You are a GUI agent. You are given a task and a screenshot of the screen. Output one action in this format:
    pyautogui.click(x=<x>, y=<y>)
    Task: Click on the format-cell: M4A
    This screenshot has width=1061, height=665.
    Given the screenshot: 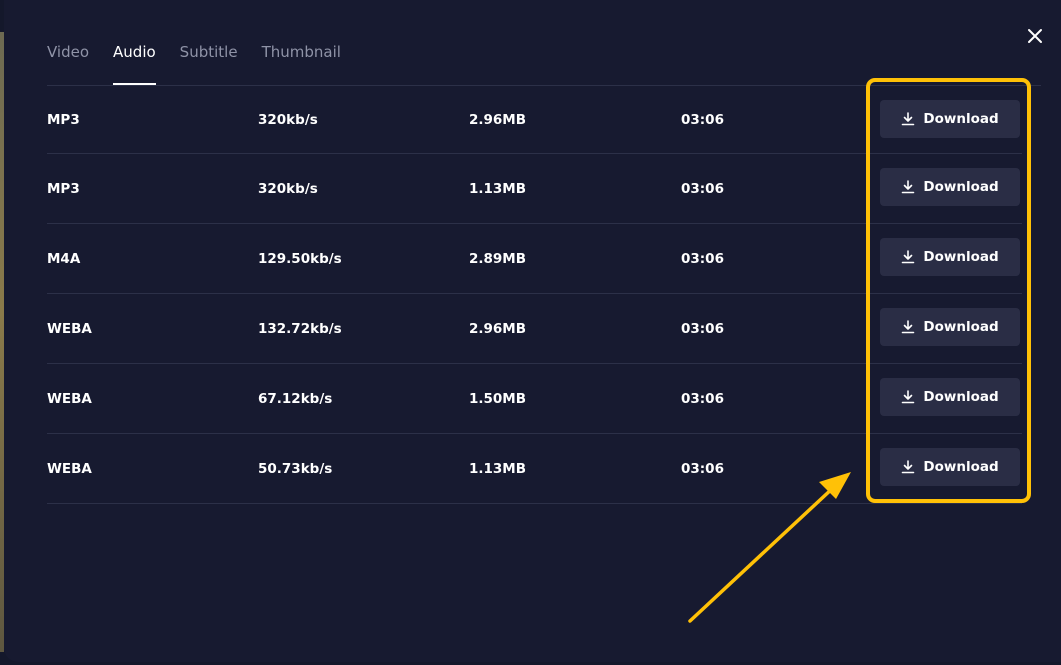 What is the action you would take?
    pyautogui.click(x=64, y=258)
    